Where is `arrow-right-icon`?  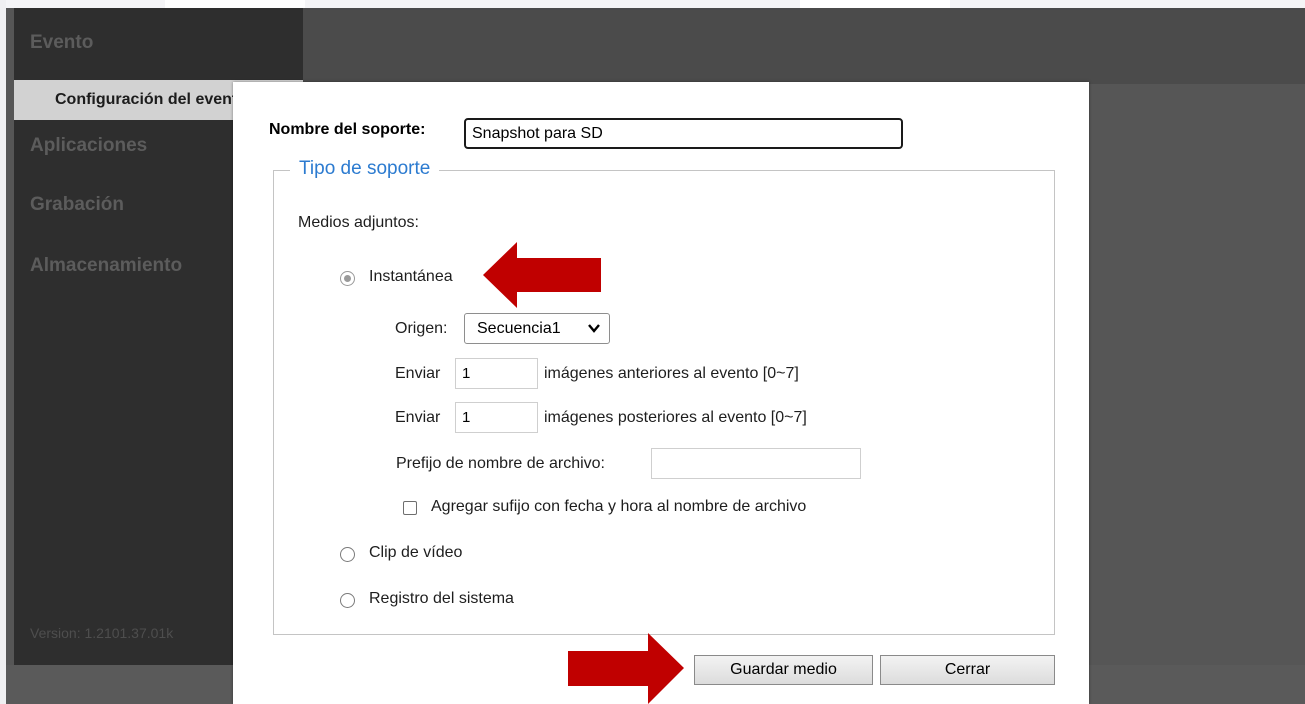
arrow-right-icon is located at coordinates (626, 668).